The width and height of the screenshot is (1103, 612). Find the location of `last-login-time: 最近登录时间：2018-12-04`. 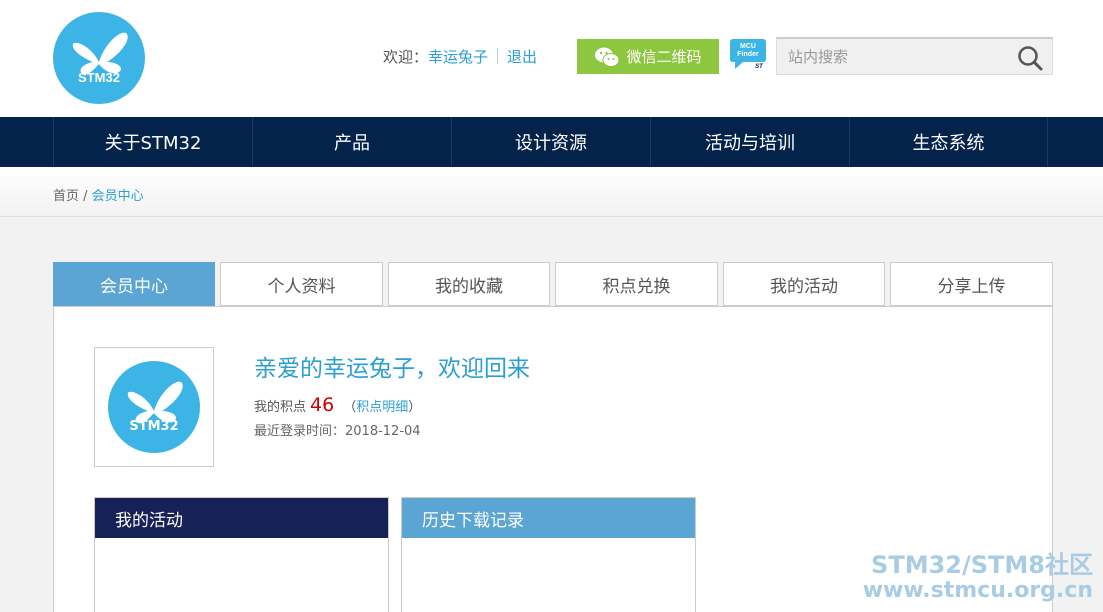

last-login-time: 最近登录时间：2018-12-04 is located at coordinates (337, 431).